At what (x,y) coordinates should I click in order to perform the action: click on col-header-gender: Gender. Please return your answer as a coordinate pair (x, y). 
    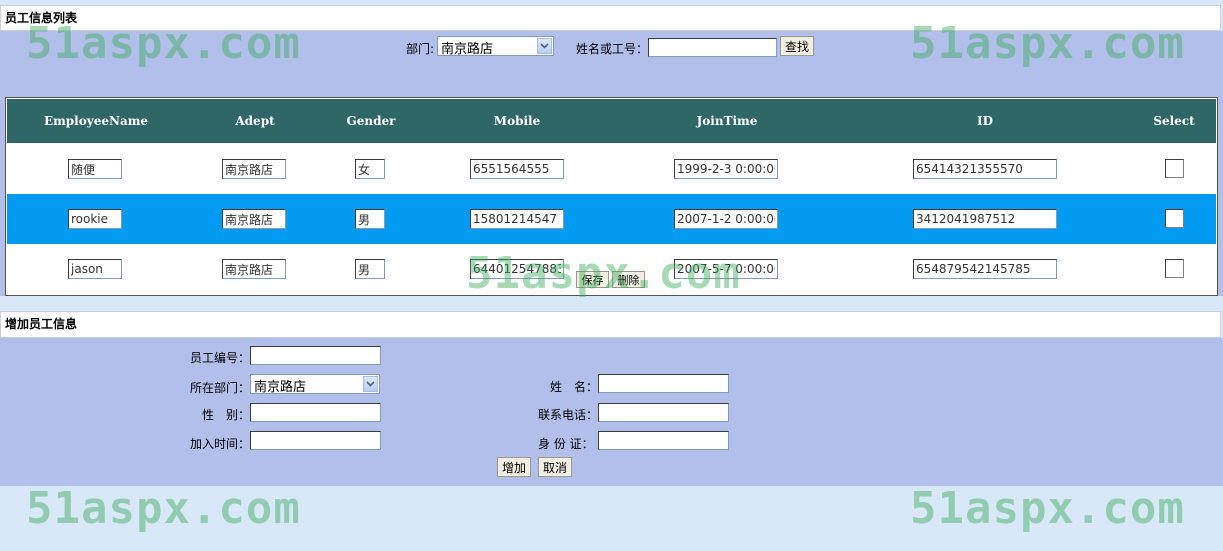
    Looking at the image, I should click on (371, 121).